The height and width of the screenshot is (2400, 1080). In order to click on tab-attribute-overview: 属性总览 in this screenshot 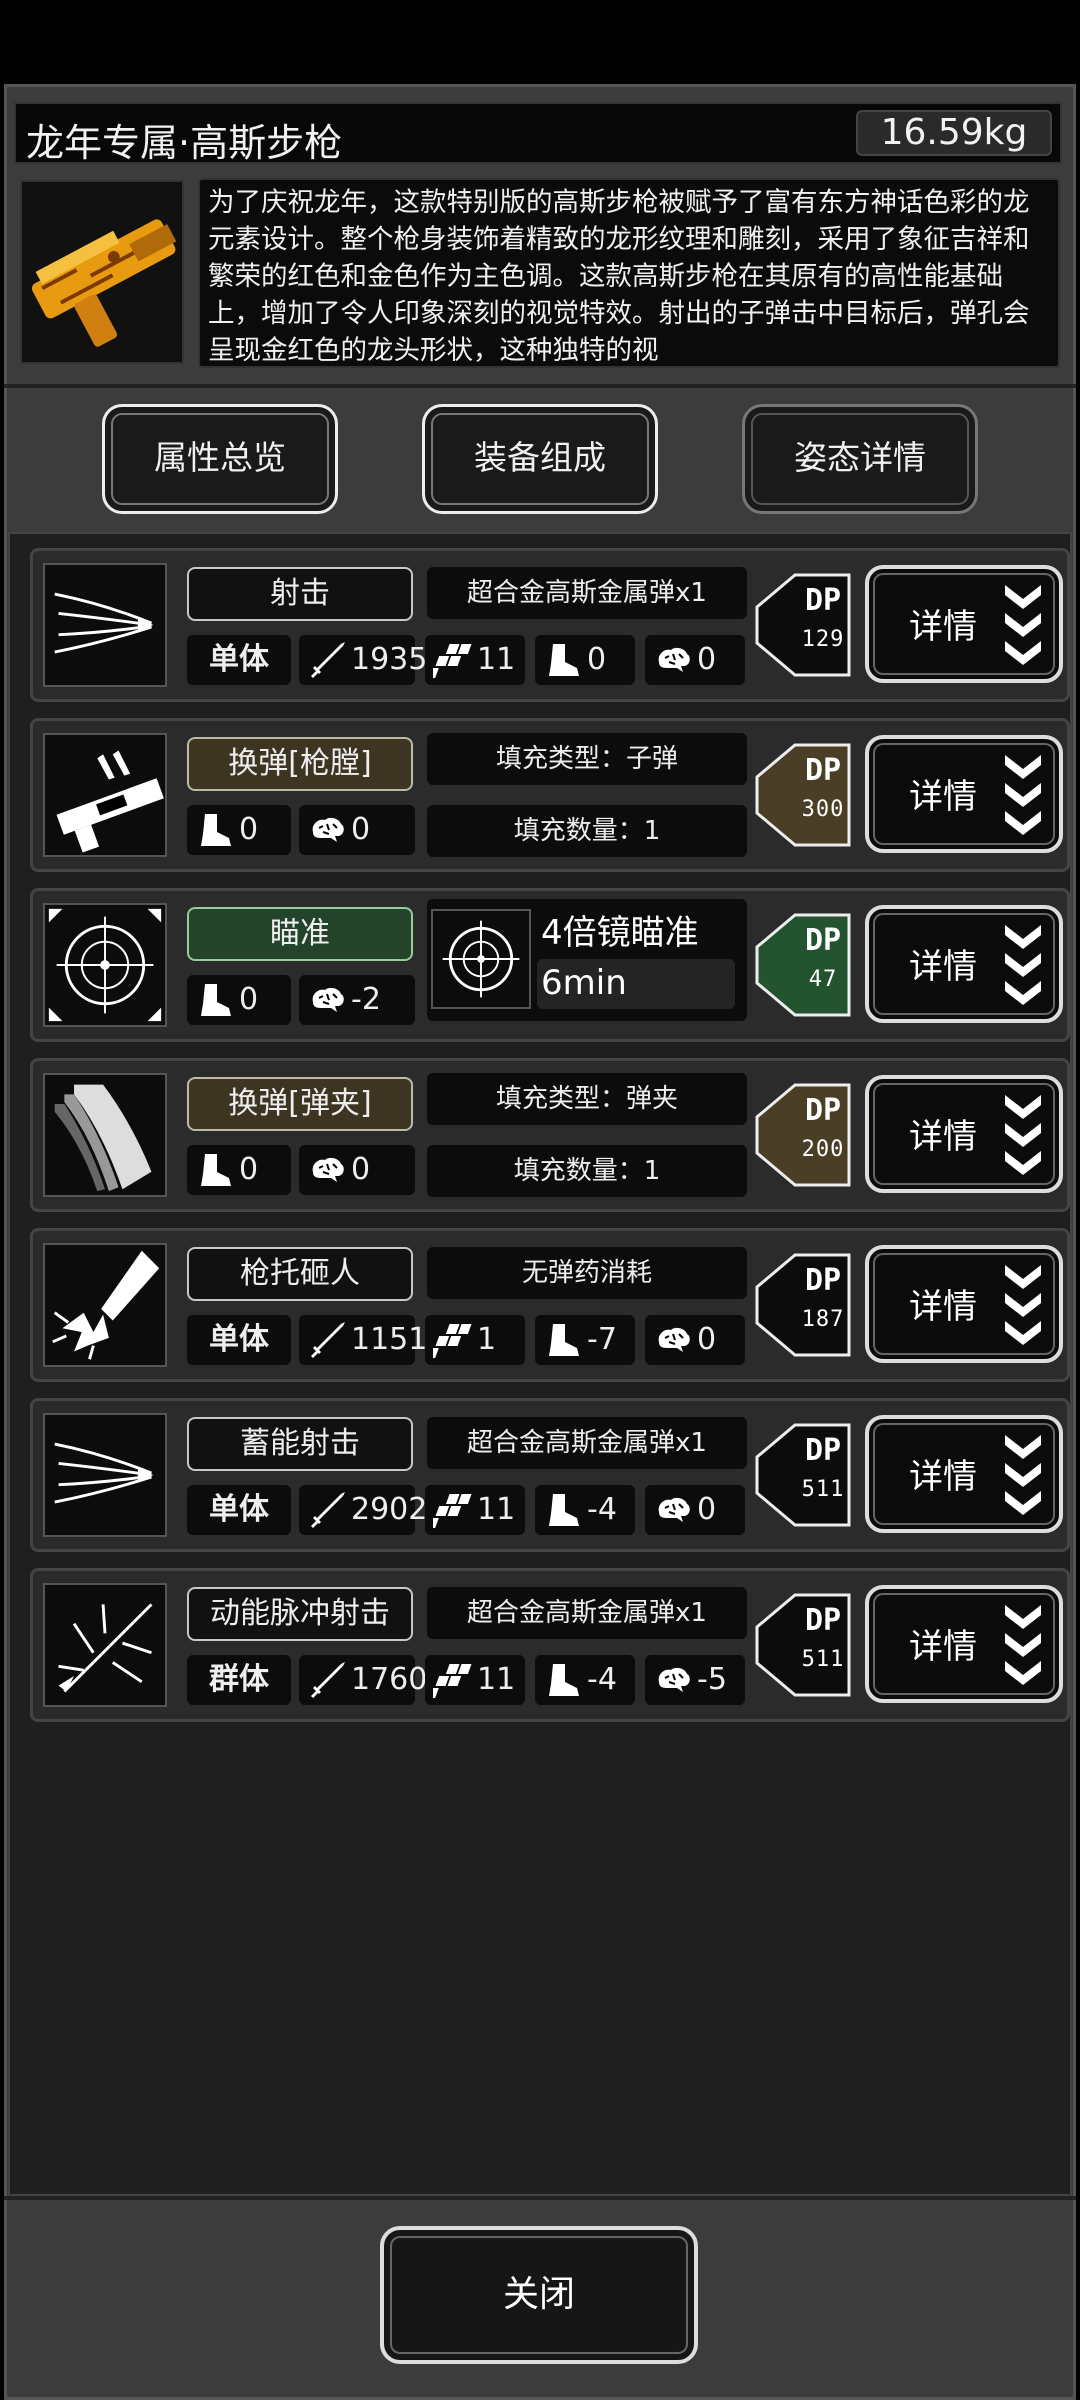, I will do `click(220, 459)`.